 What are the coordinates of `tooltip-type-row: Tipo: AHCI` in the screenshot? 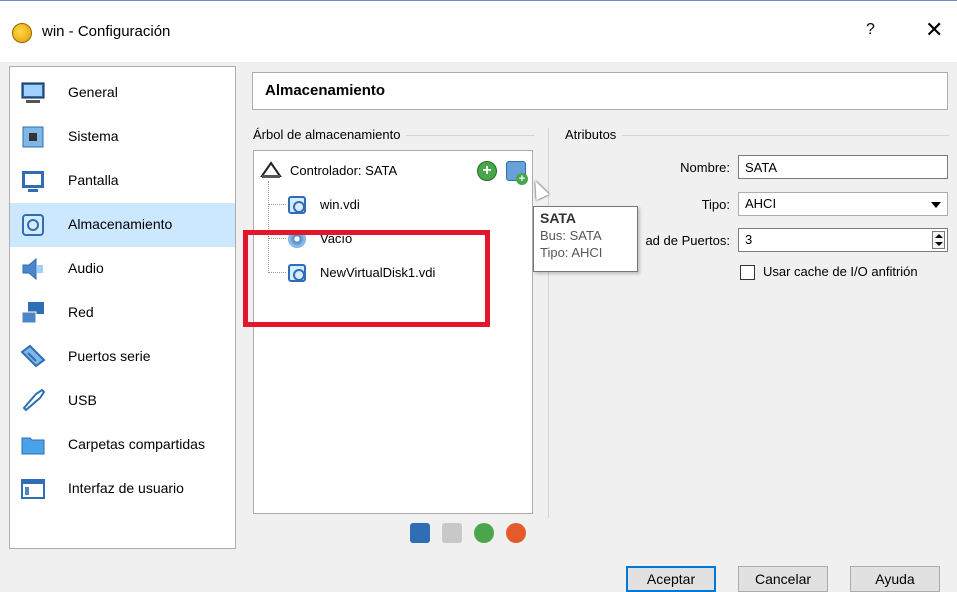 It's located at (585, 252).